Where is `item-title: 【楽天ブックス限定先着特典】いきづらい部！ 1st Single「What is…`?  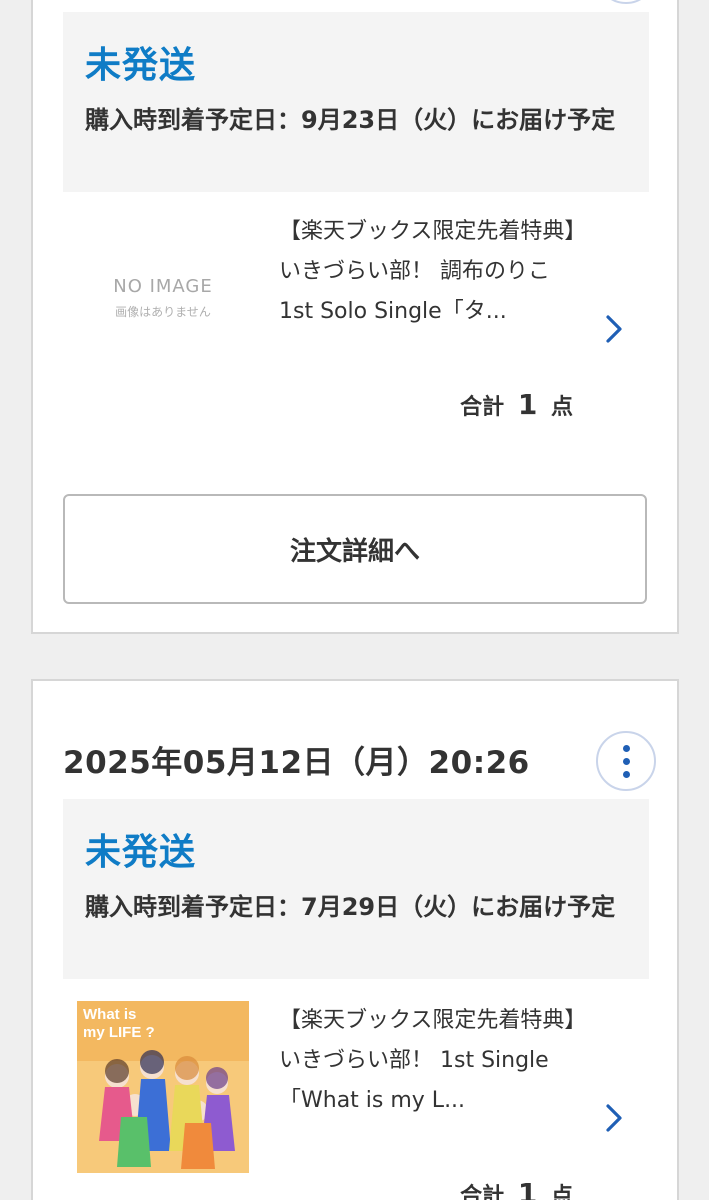 item-title: 【楽天ブックス限定先着特典】いきづらい部！ 1st Single「What is… is located at coordinates (429, 1061).